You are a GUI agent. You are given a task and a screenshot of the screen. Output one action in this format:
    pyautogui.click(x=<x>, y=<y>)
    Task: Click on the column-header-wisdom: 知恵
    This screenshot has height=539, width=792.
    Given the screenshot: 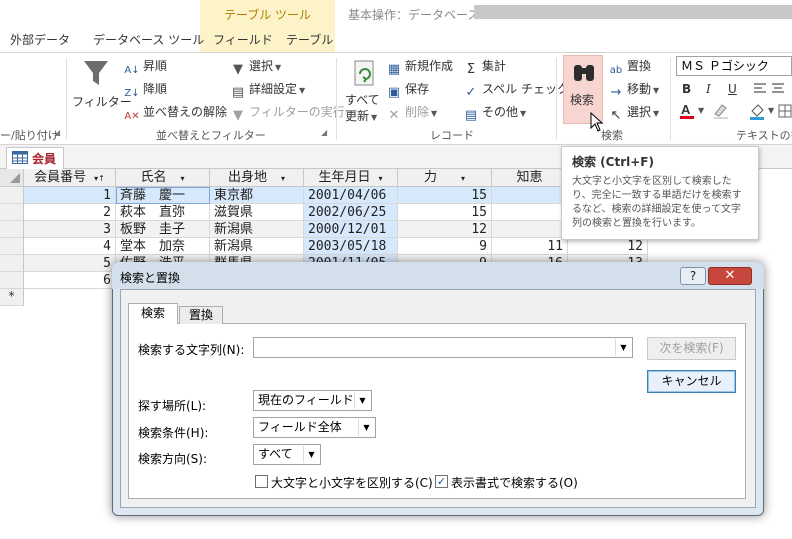 What is the action you would take?
    pyautogui.click(x=530, y=178)
    